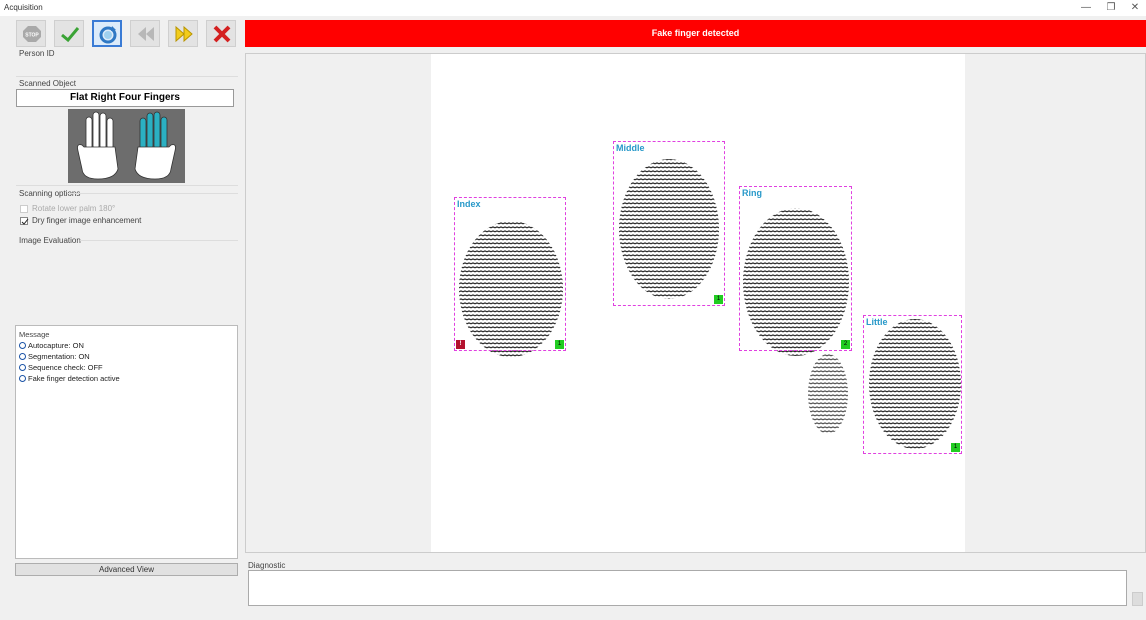 This screenshot has height=620, width=1146. I want to click on previous-button, so click(145, 33).